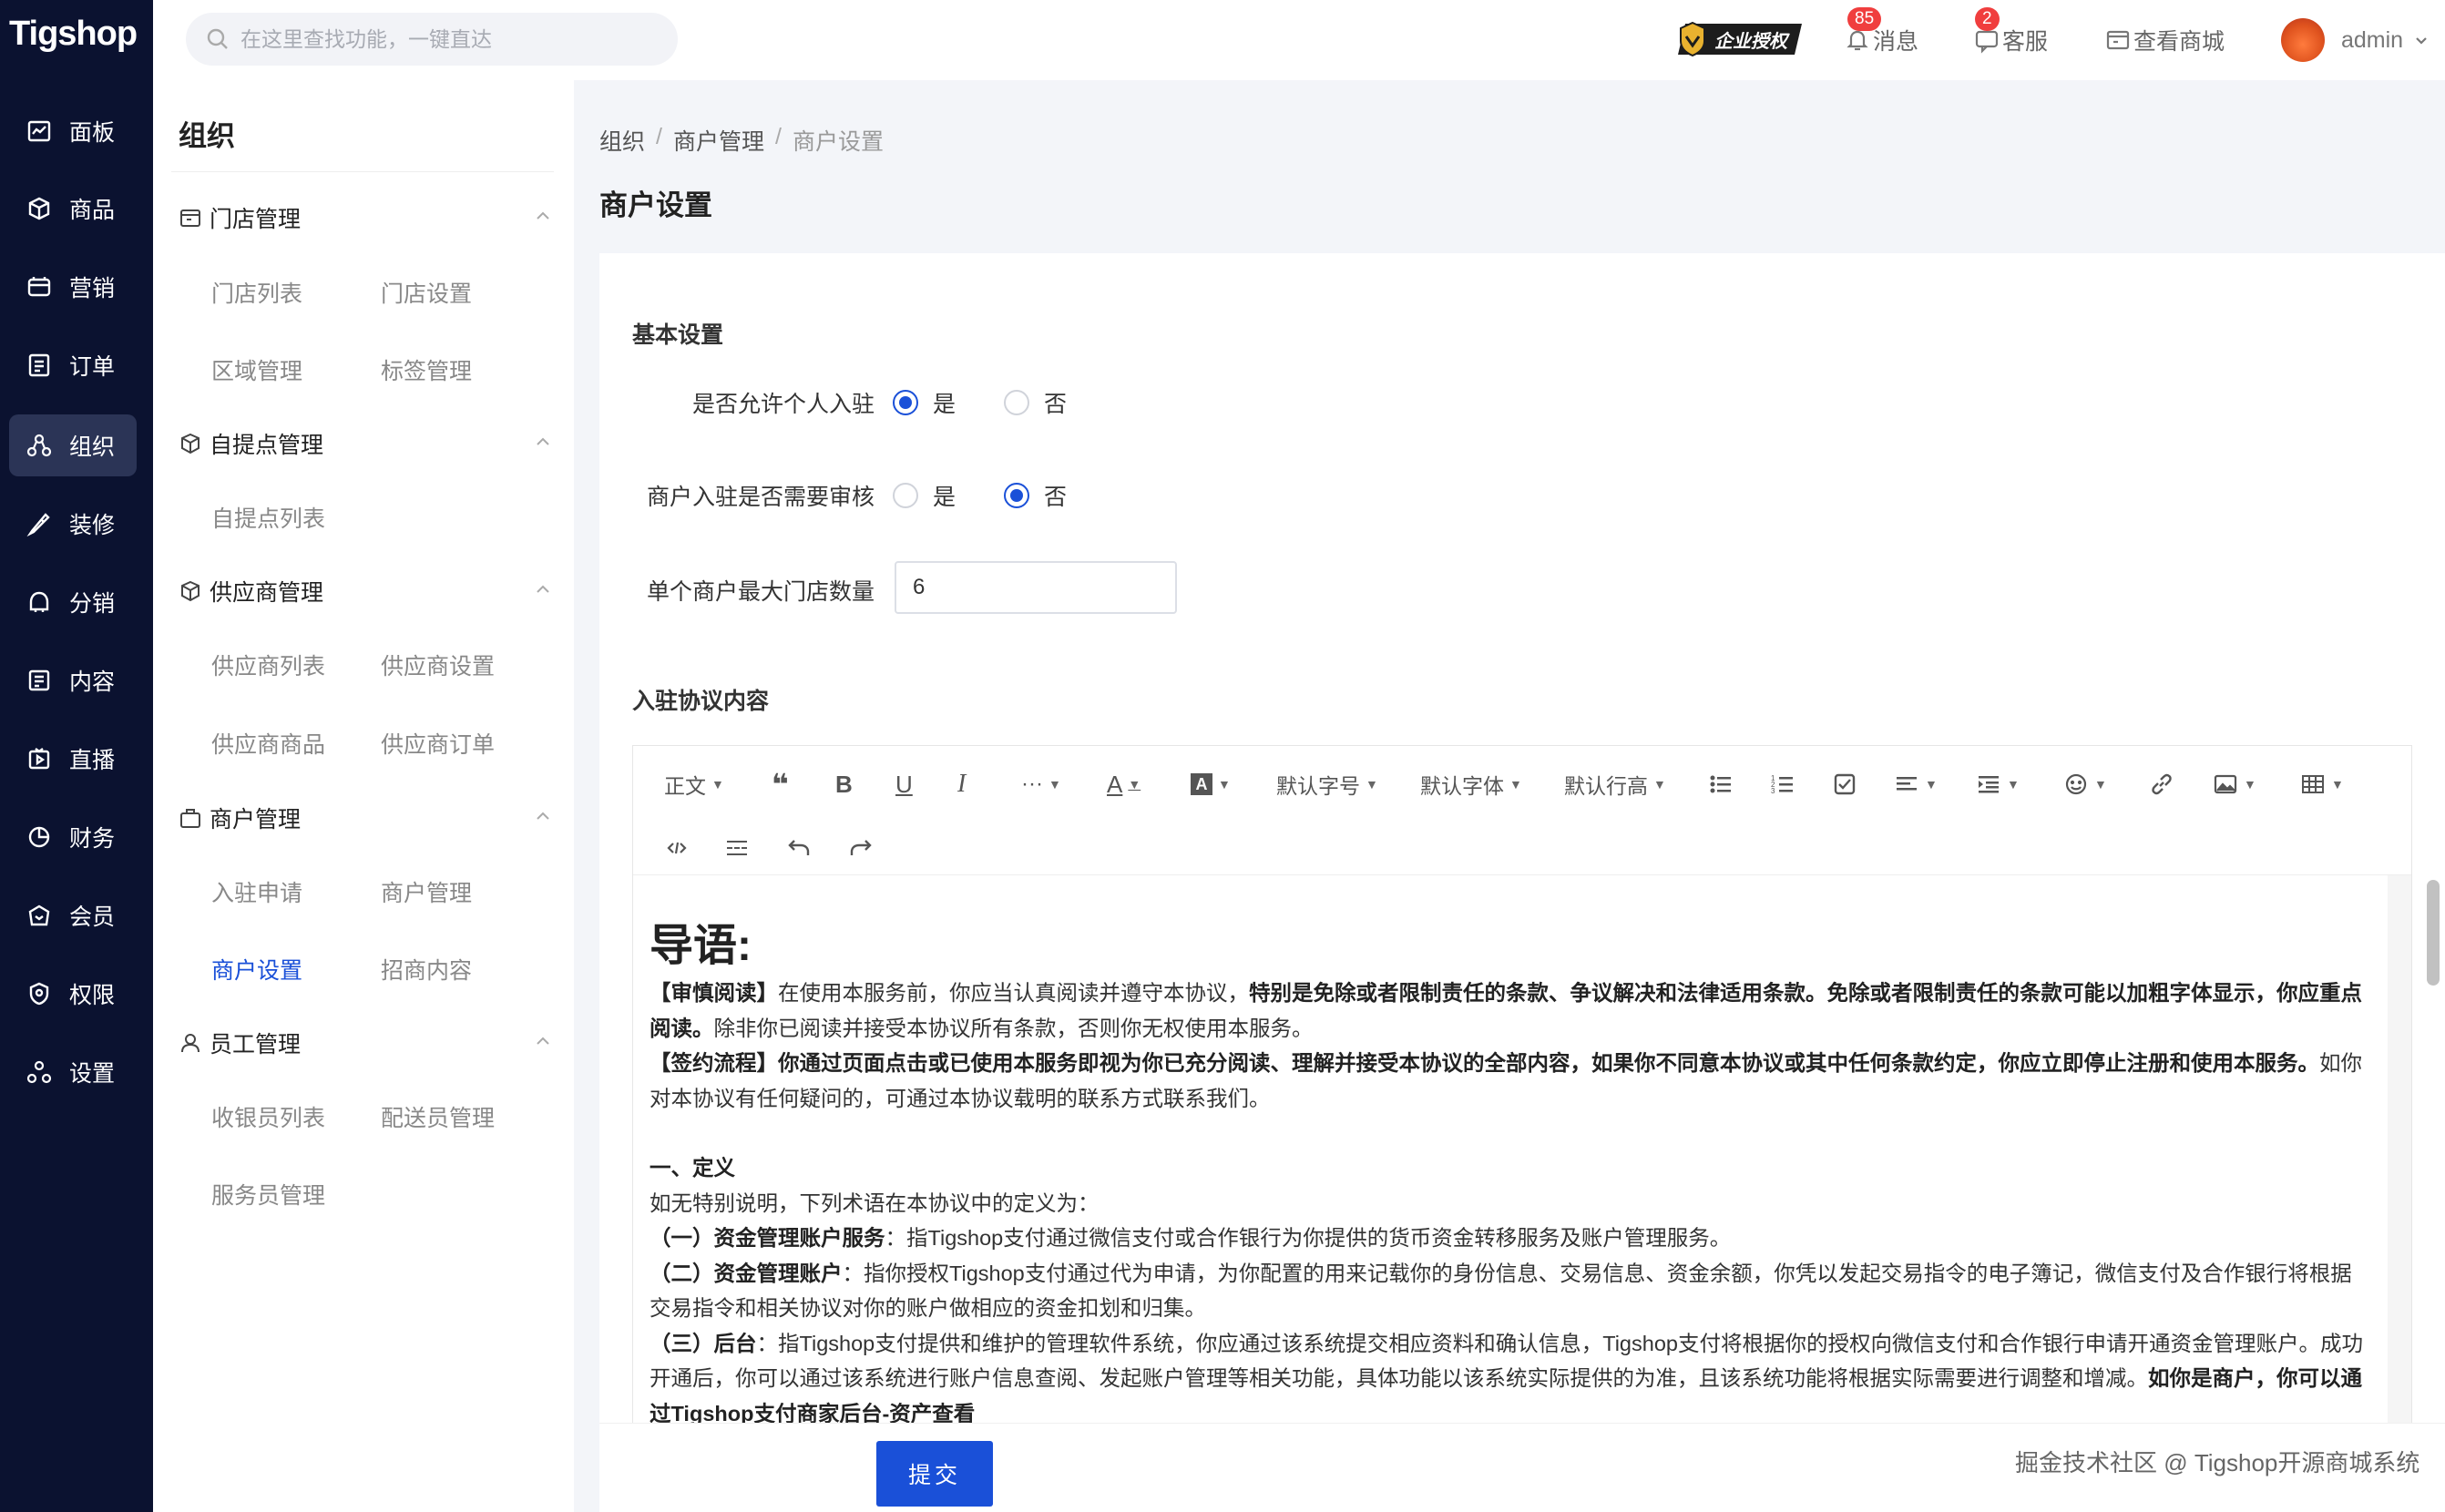  What do you see at coordinates (1916, 784) in the screenshot?
I see `align-icon: ▼` at bounding box center [1916, 784].